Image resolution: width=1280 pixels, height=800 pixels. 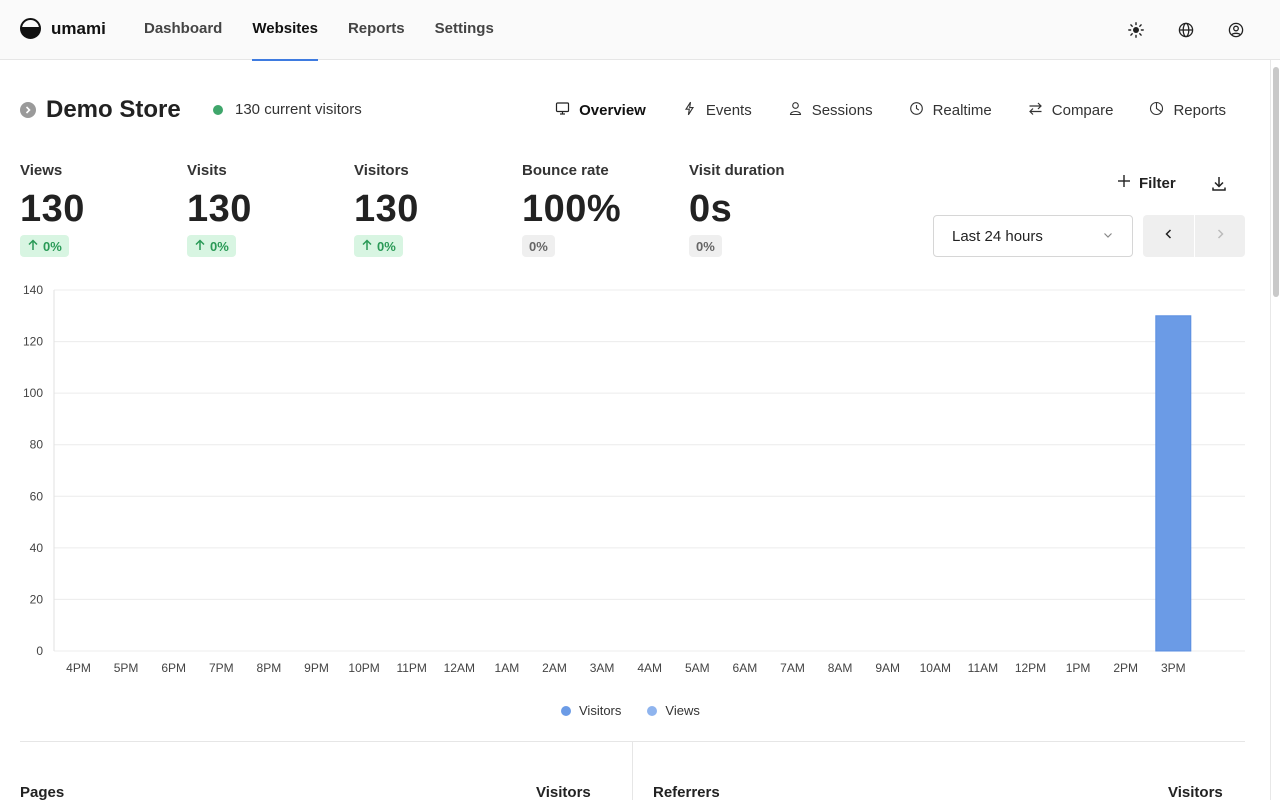 What do you see at coordinates (376, 30) in the screenshot?
I see `nav-reports: Reports` at bounding box center [376, 30].